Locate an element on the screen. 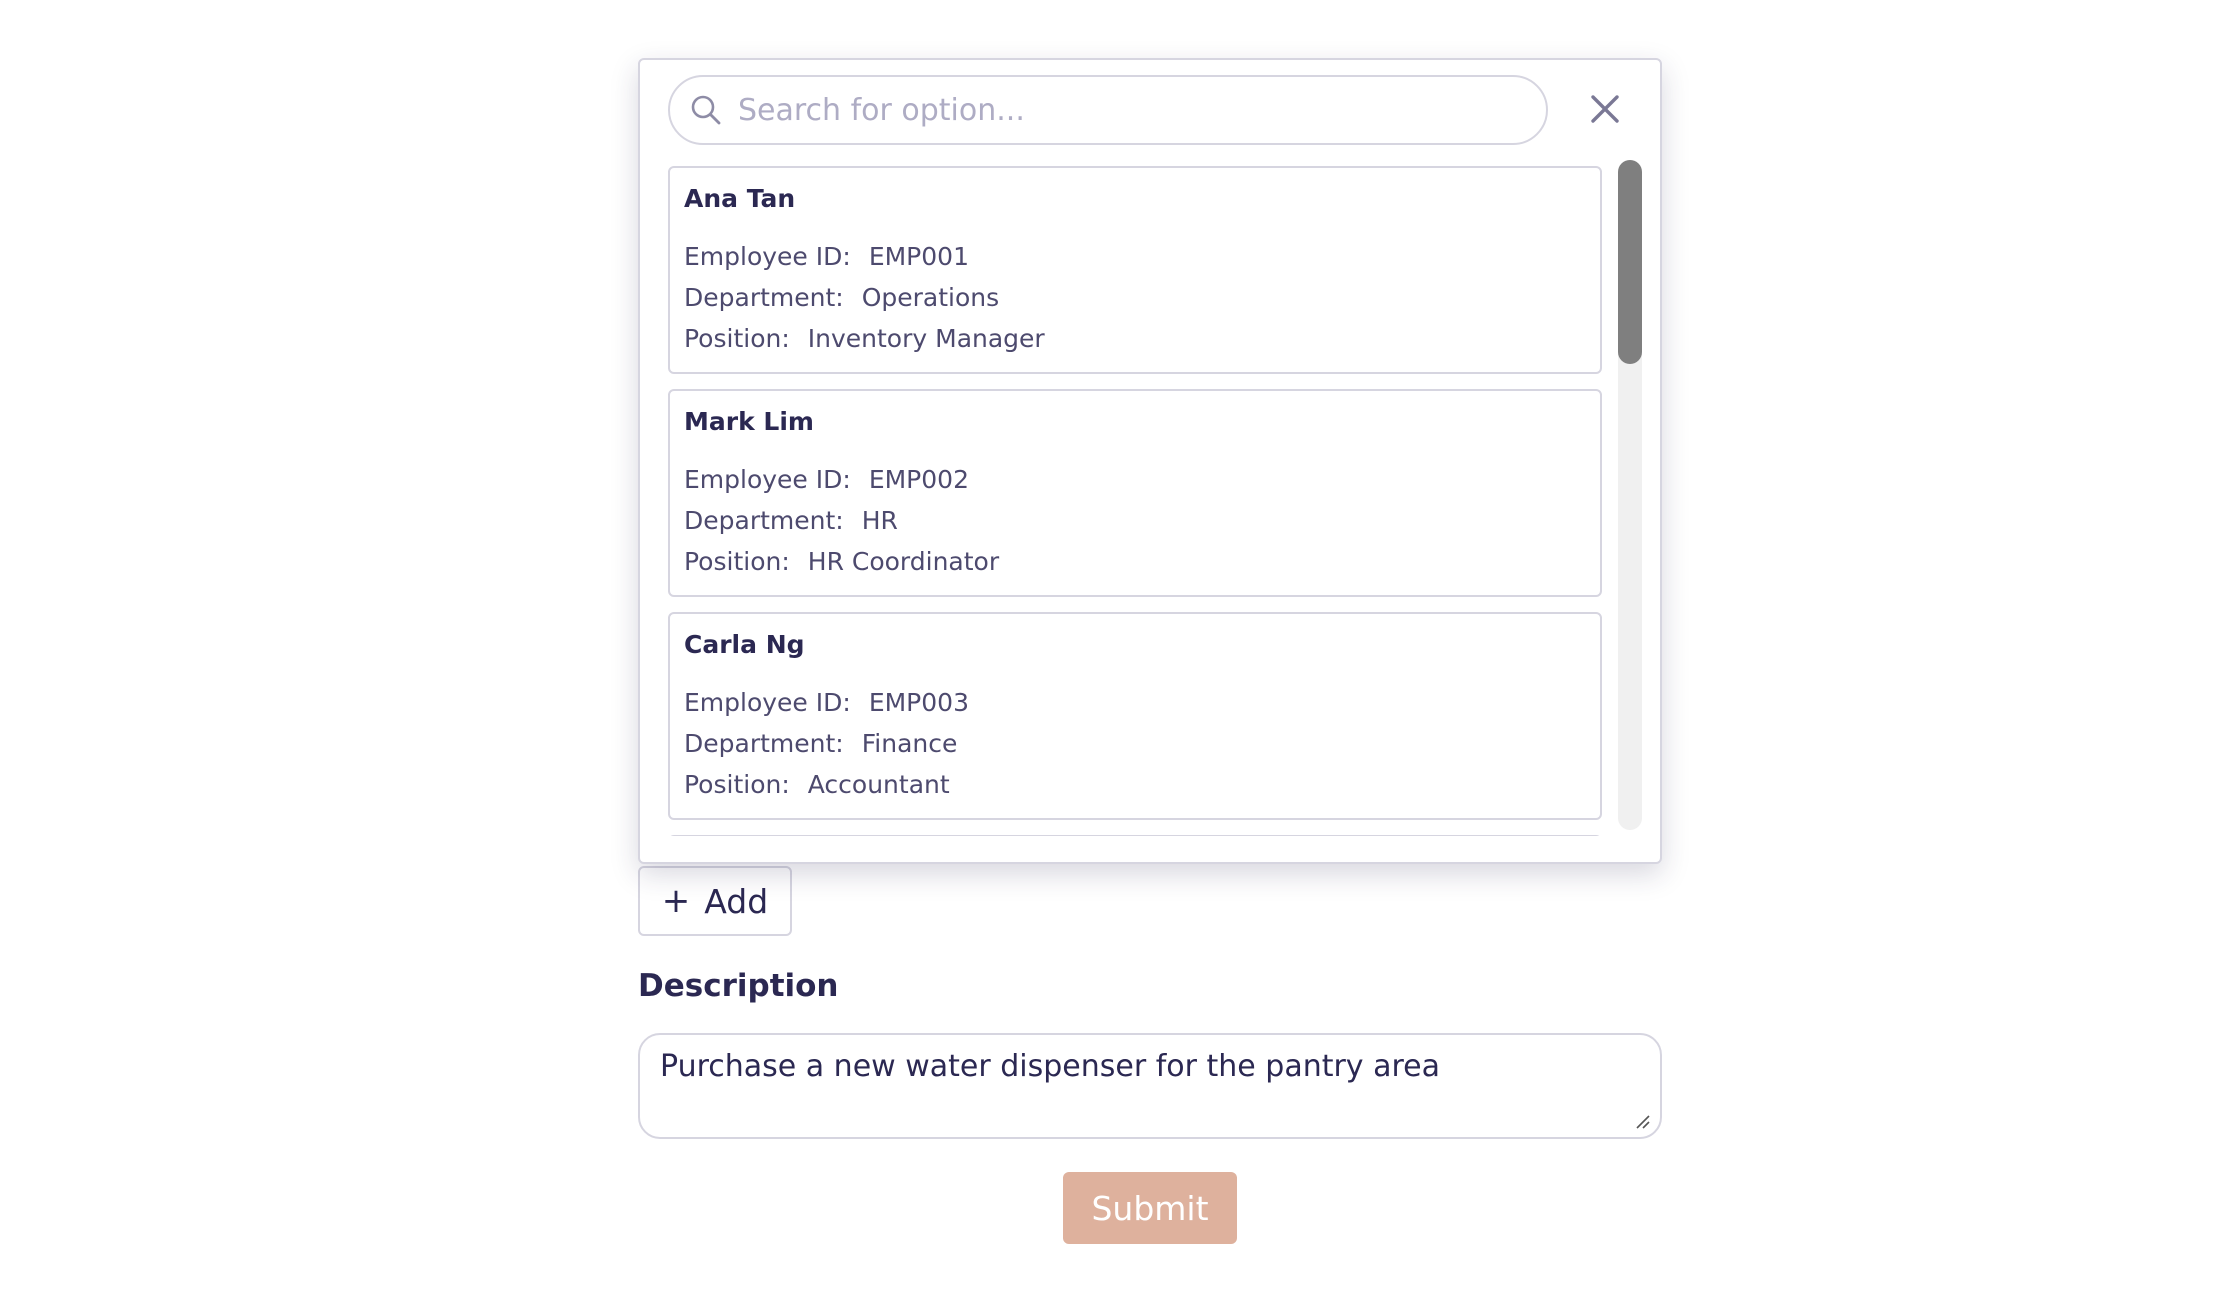  add-button: + Add is located at coordinates (715, 901).